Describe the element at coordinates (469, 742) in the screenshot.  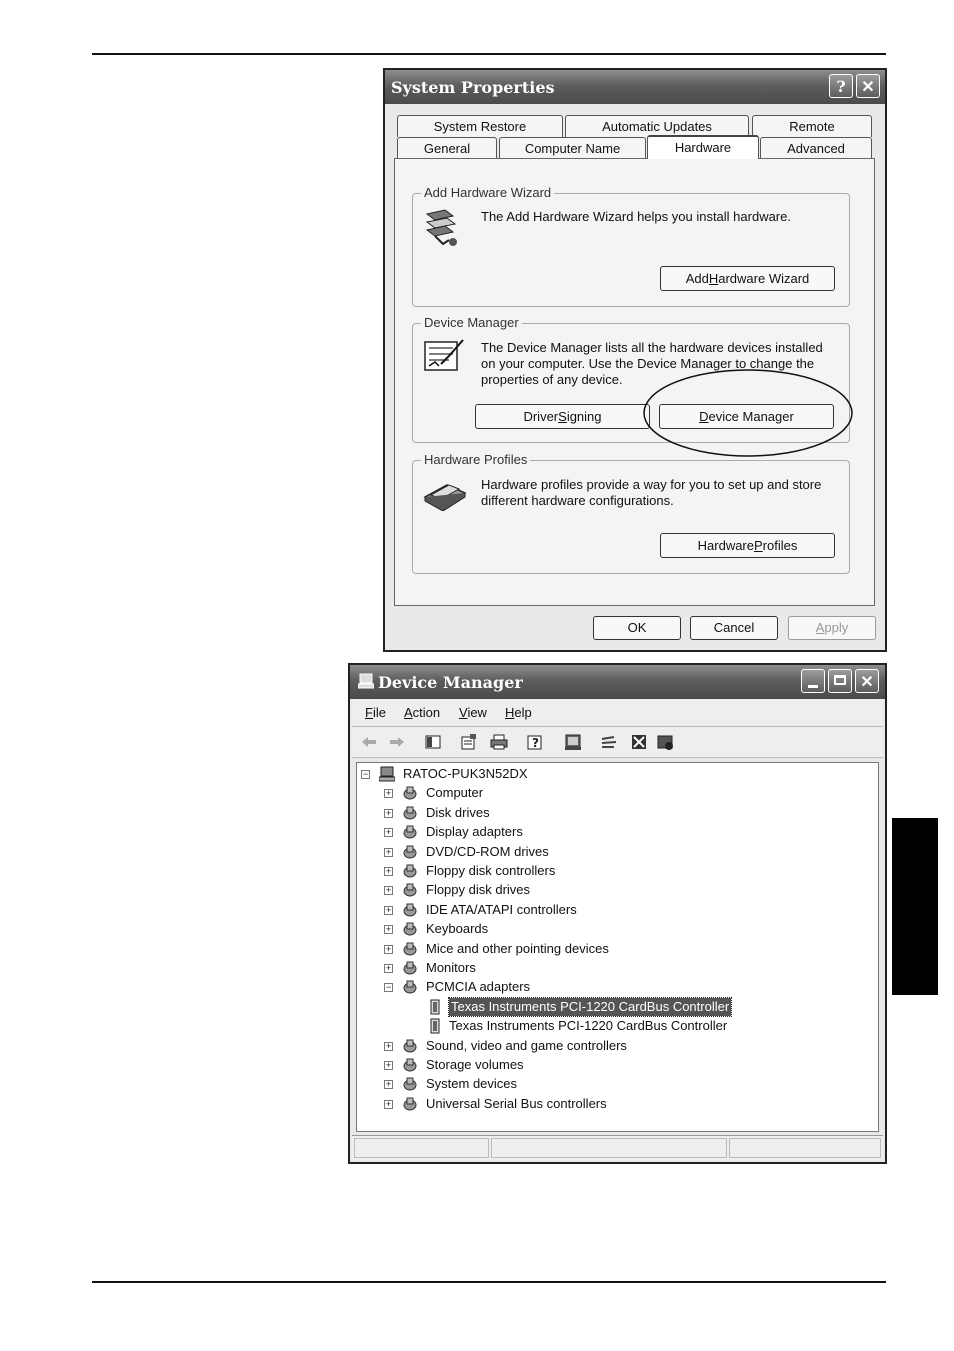
I see `properties-icon` at that location.